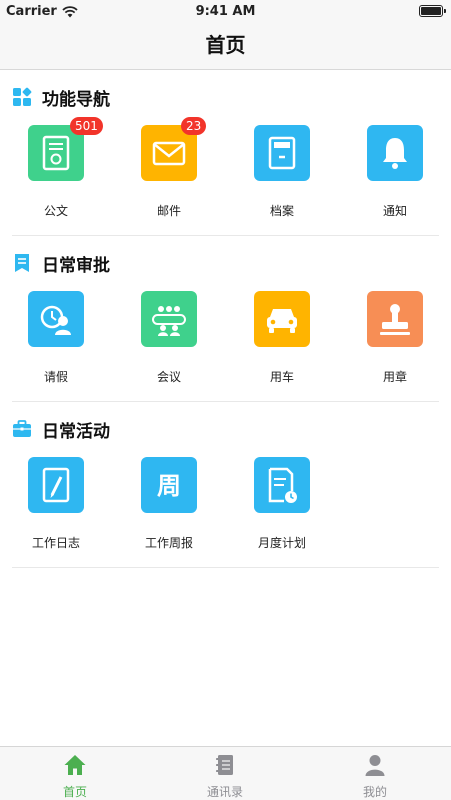 Image resolution: width=451 pixels, height=800 pixels. I want to click on tab-label: 首页, so click(74, 792).